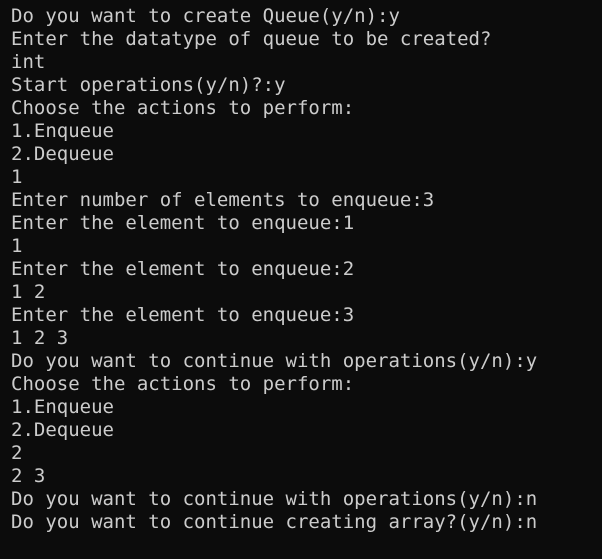 The width and height of the screenshot is (602, 559). Describe the element at coordinates (40, 338) in the screenshot. I see `terminal-line-queue-state: 1 2 3` at that location.